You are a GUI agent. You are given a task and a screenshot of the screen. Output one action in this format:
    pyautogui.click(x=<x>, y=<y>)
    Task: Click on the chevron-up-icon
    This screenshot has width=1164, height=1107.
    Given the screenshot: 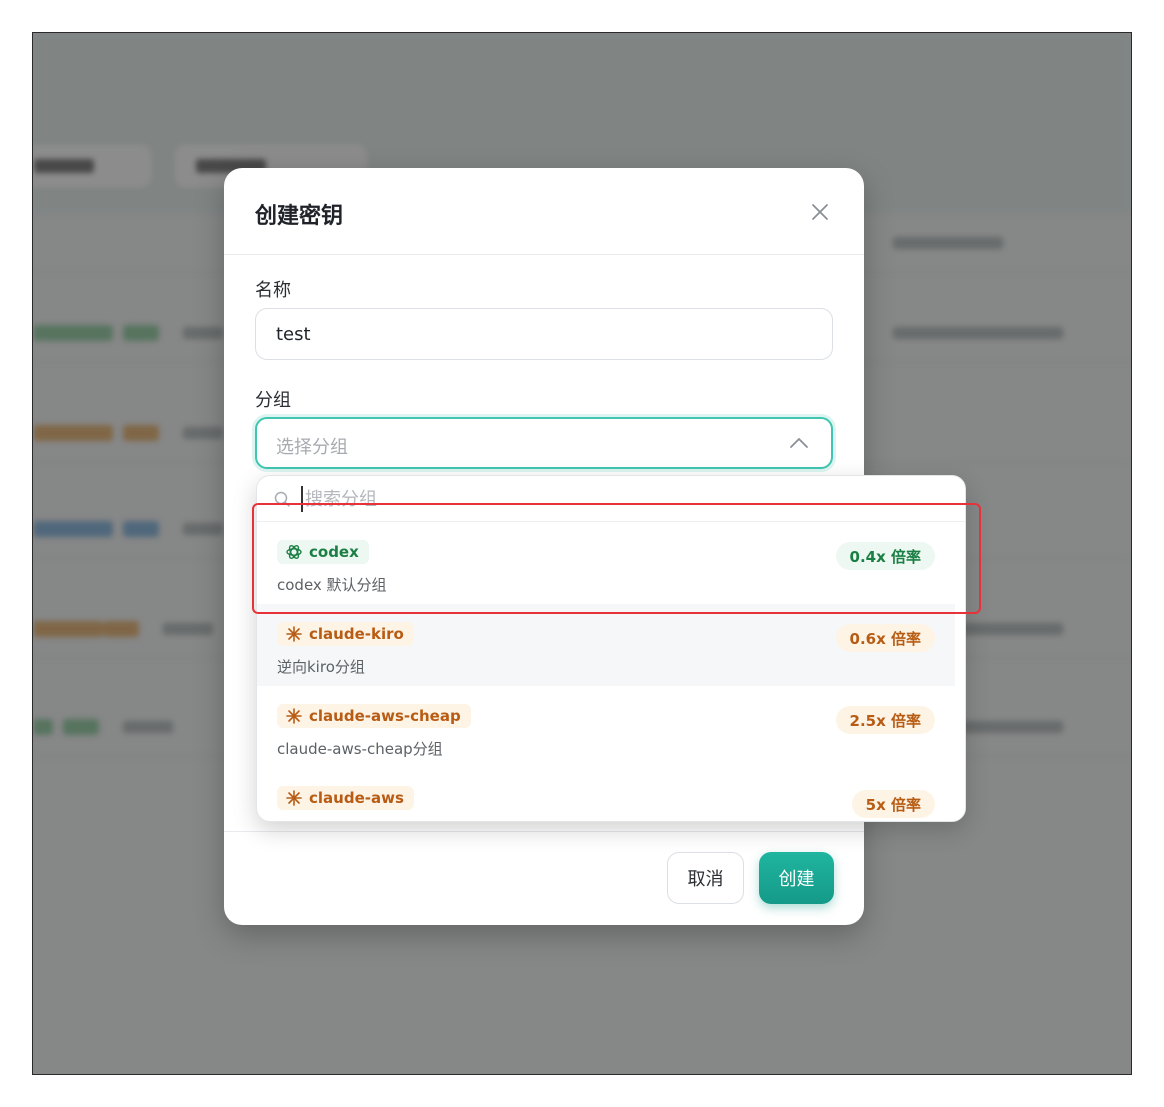 What is the action you would take?
    pyautogui.click(x=799, y=443)
    